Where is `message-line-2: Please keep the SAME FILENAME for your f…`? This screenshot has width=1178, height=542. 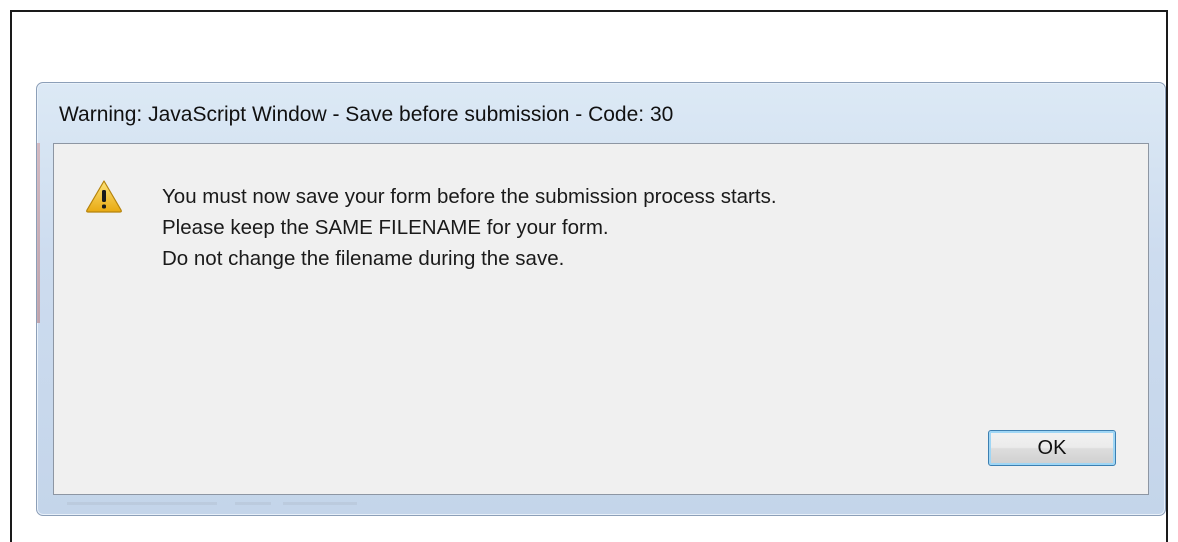 message-line-2: Please keep the SAME FILENAME for your f… is located at coordinates (385, 227).